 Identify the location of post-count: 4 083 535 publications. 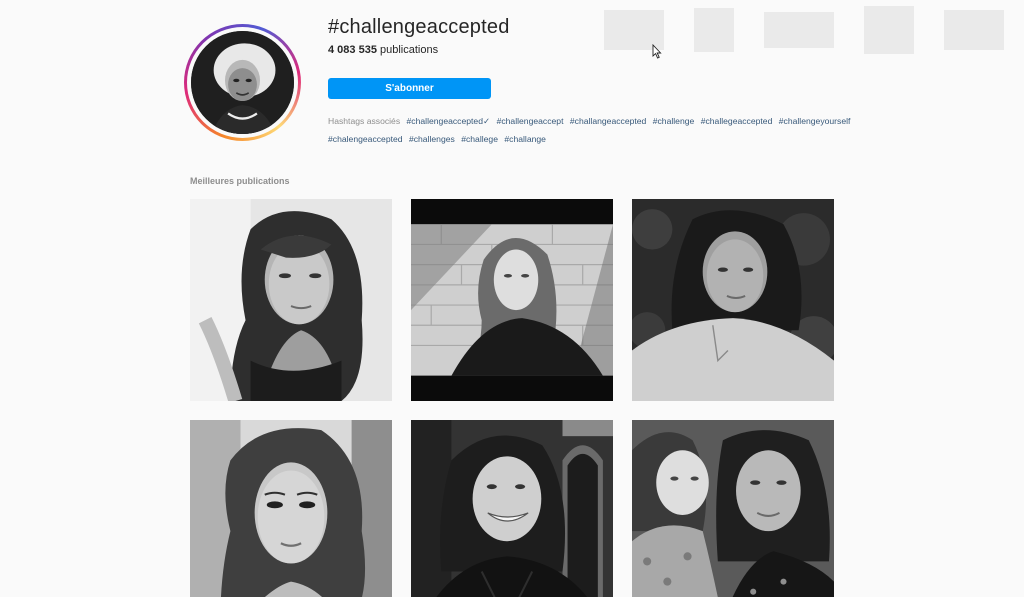
(383, 50).